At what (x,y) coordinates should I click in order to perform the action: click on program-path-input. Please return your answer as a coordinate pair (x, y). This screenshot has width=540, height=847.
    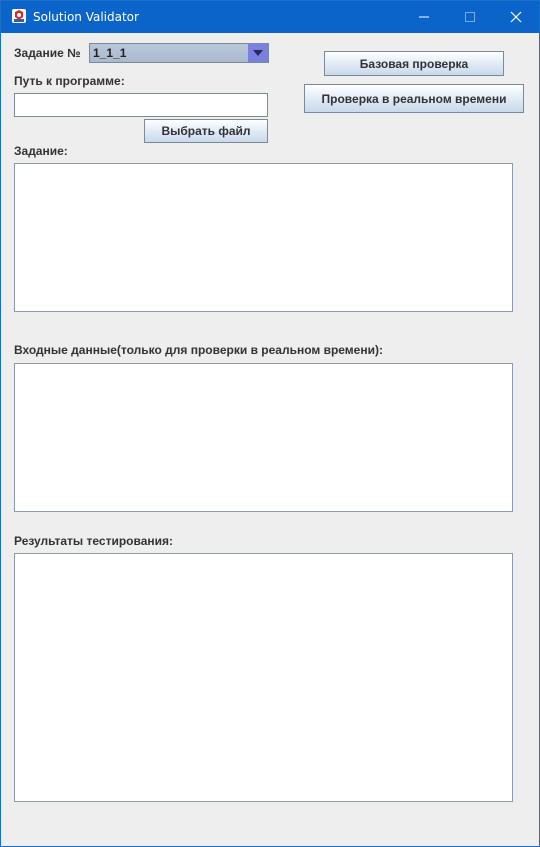
    Looking at the image, I should click on (141, 105).